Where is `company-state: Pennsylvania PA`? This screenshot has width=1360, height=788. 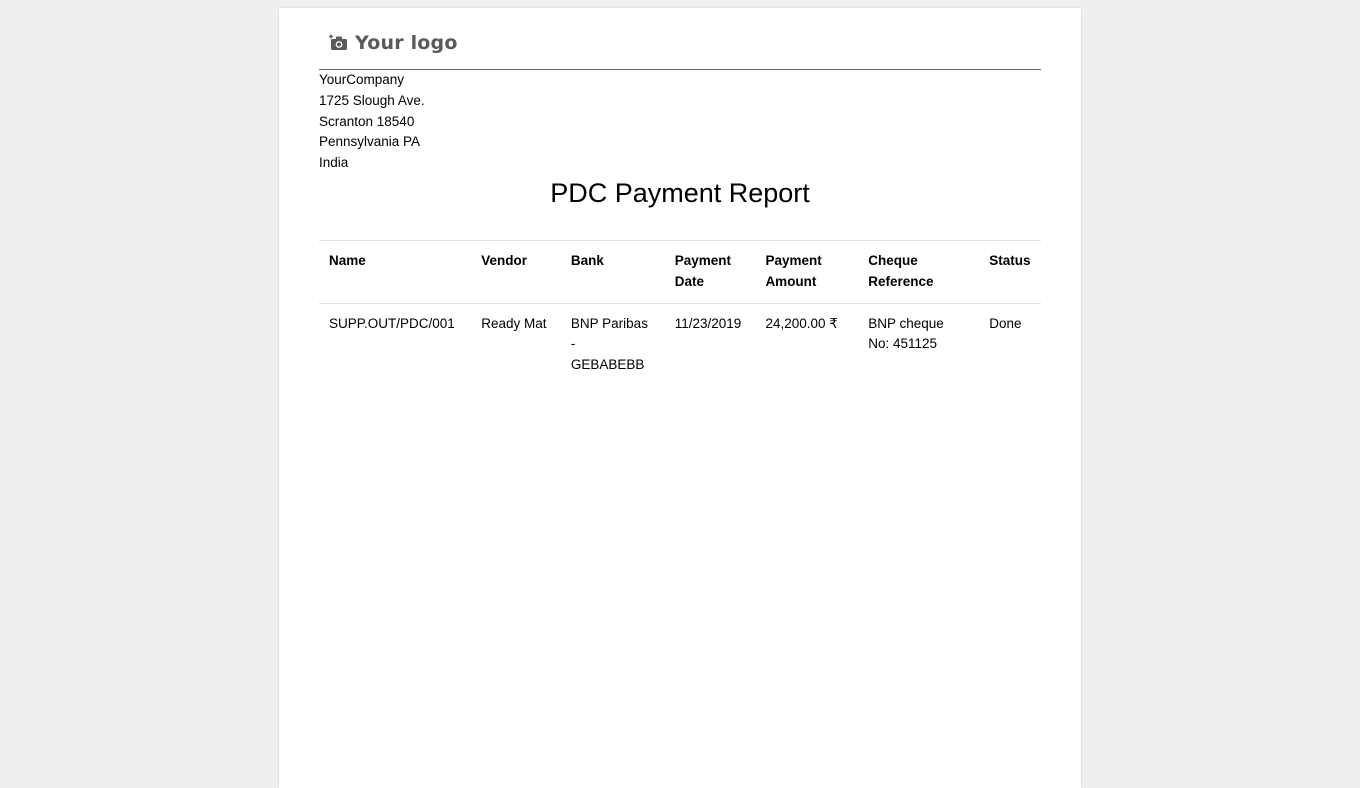
company-state: Pennsylvania PA is located at coordinates (370, 142).